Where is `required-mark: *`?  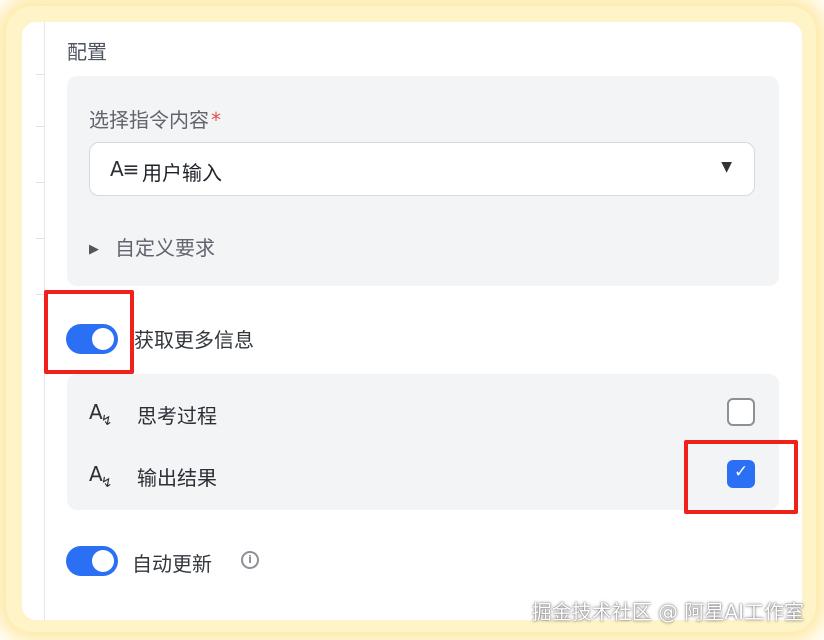 required-mark: * is located at coordinates (216, 120).